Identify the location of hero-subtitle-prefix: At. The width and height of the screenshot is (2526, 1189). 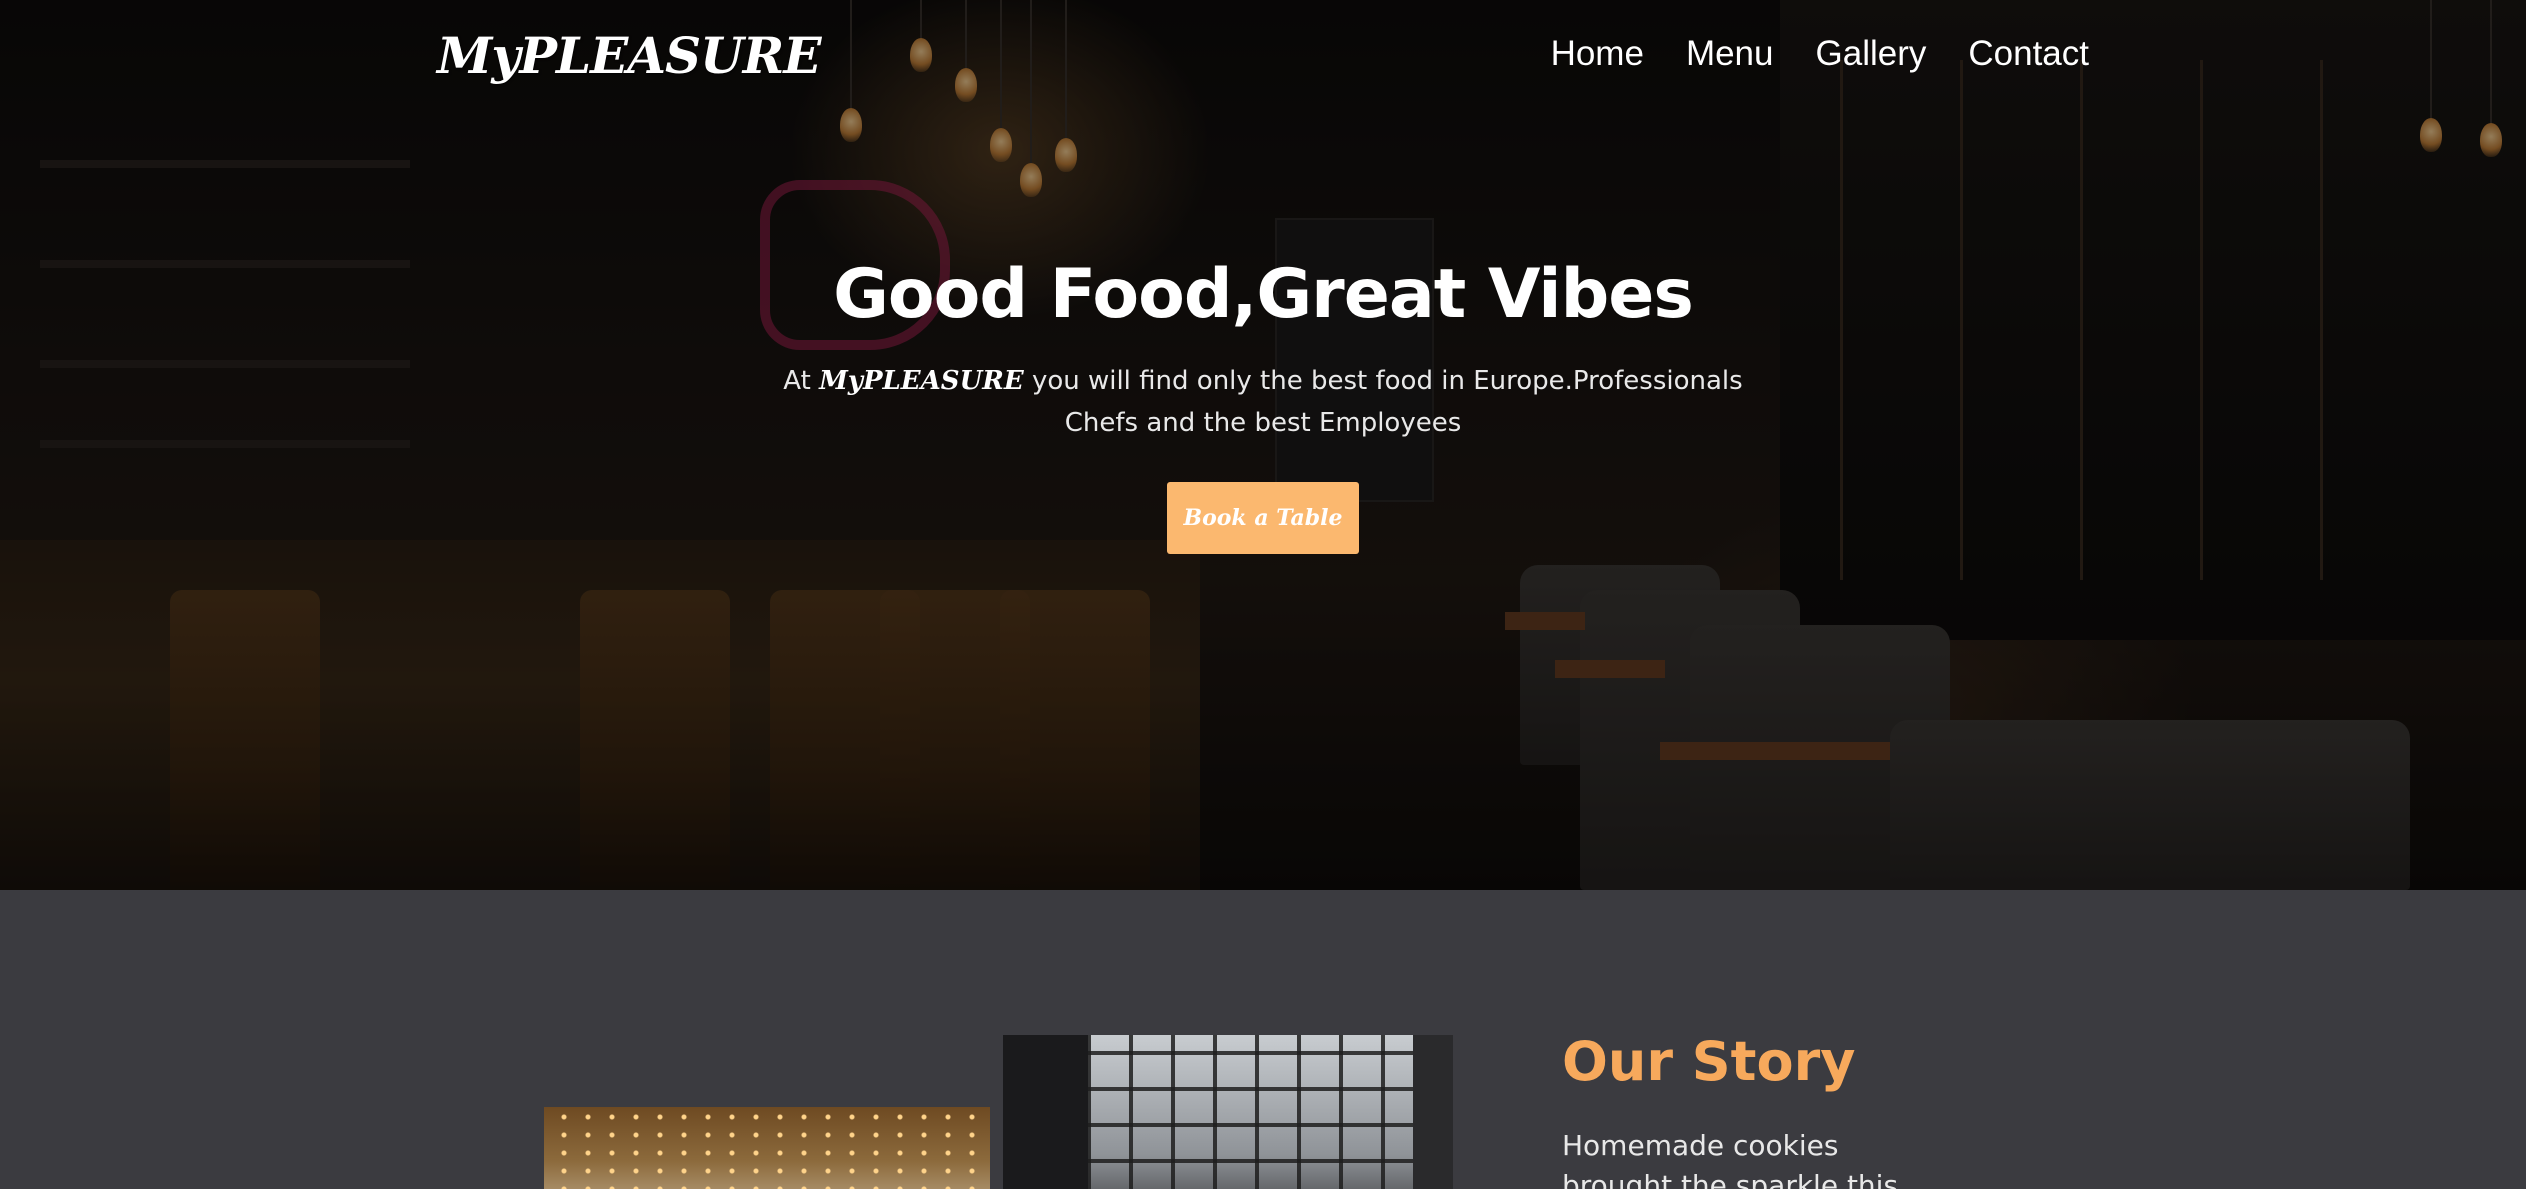
(797, 381).